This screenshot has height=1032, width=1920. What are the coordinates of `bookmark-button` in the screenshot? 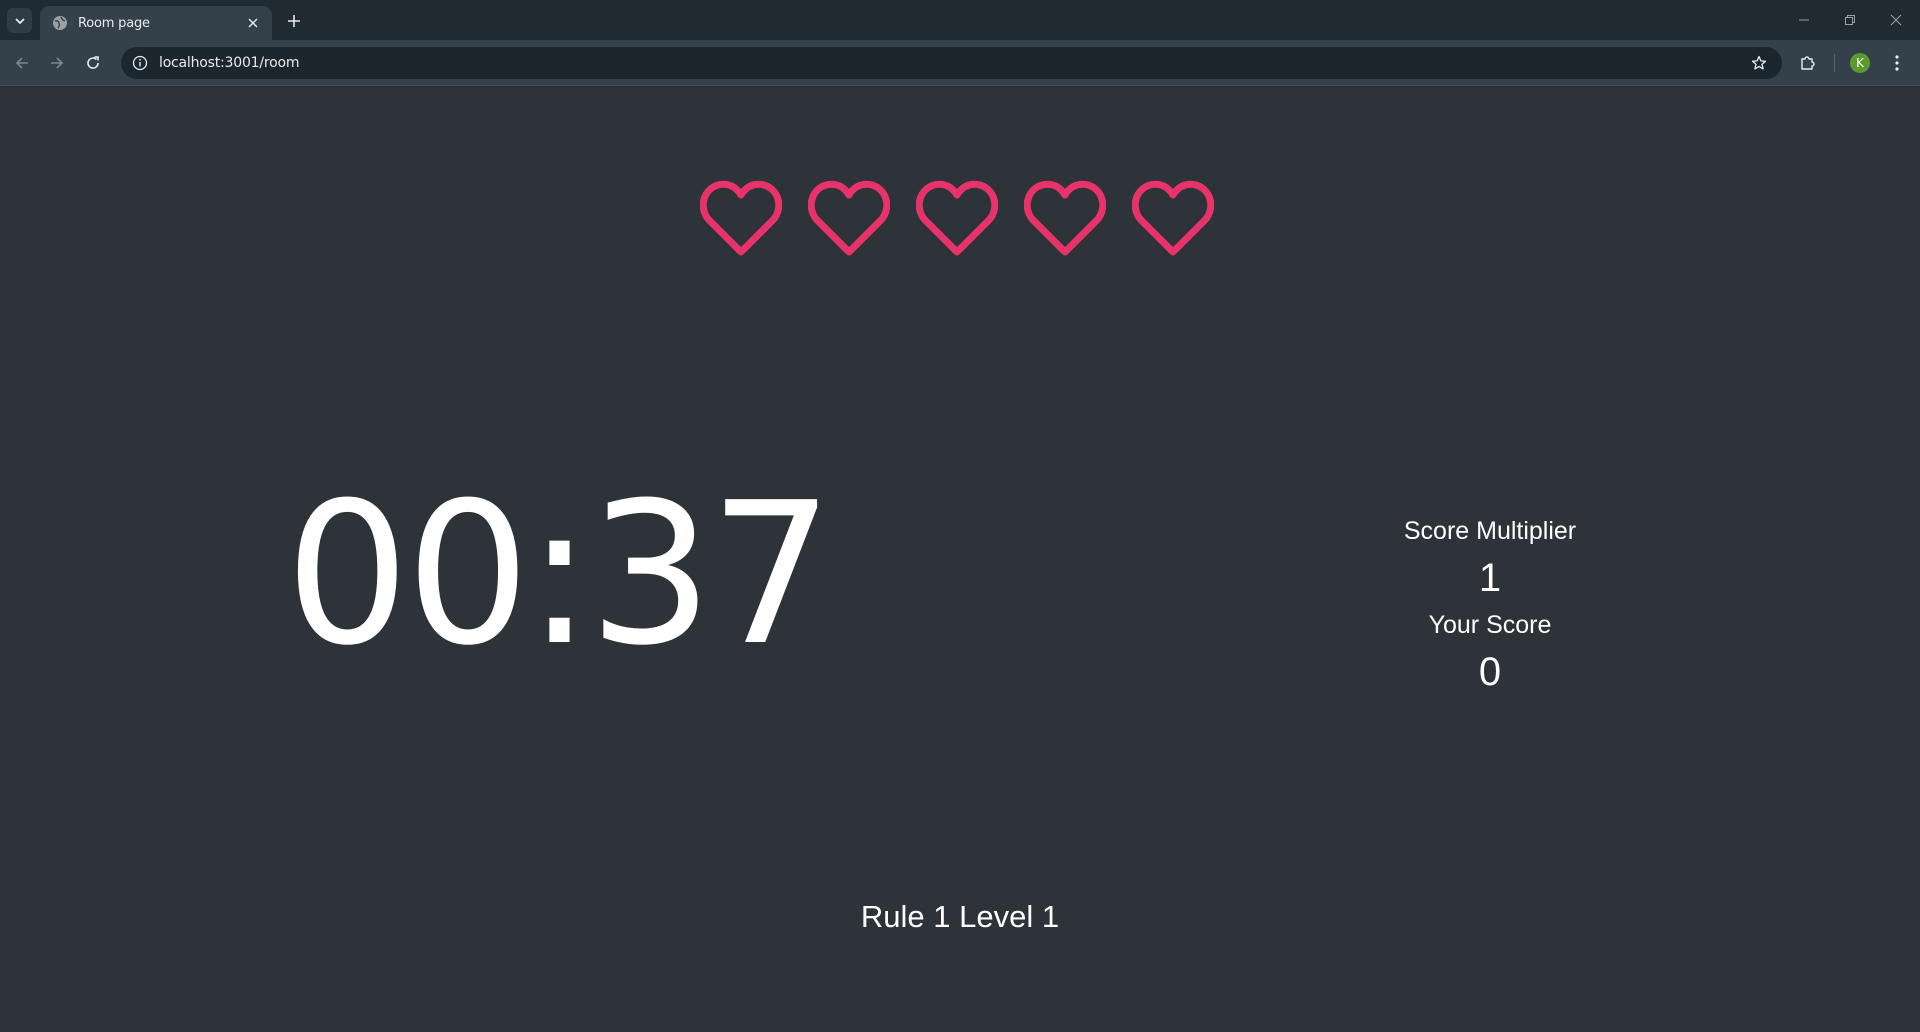 It's located at (1759, 63).